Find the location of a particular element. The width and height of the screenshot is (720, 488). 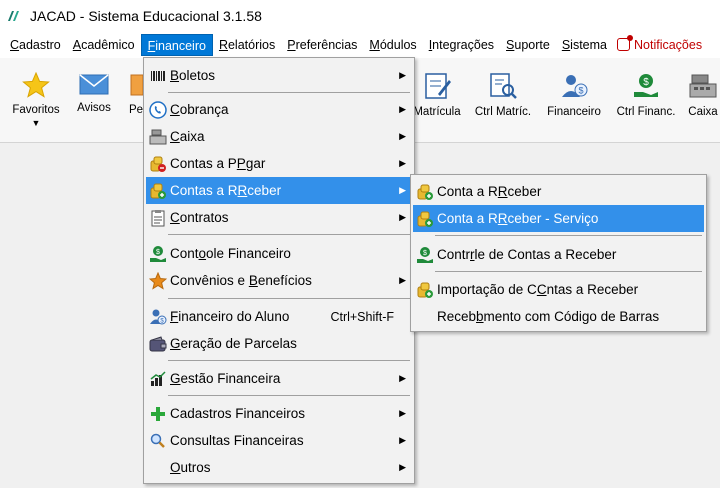

barcode-icon is located at coordinates (158, 76).